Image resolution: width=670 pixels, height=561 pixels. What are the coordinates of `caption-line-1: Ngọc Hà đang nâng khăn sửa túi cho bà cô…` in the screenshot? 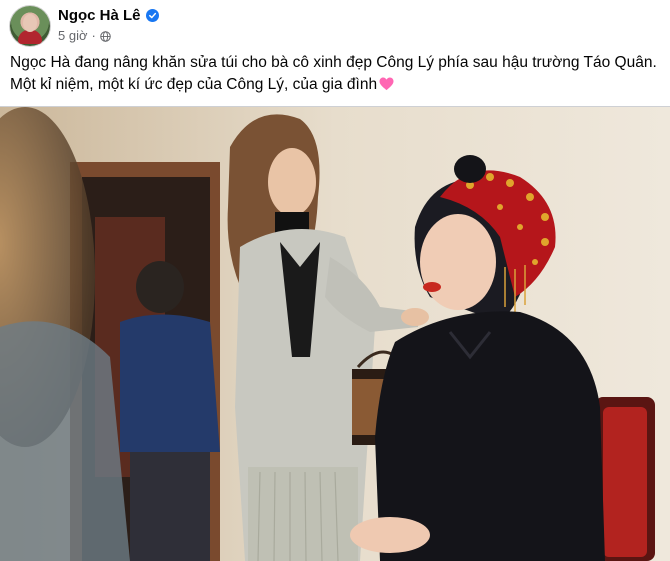 It's located at (333, 62).